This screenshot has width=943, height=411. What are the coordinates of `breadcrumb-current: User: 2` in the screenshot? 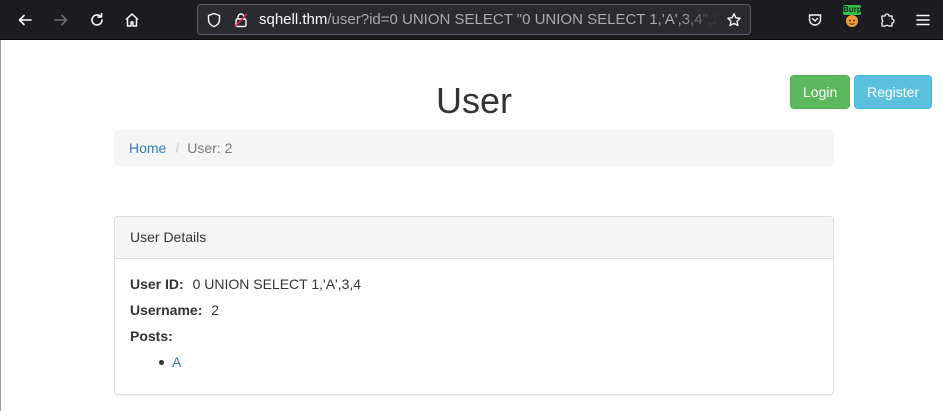 It's located at (210, 148).